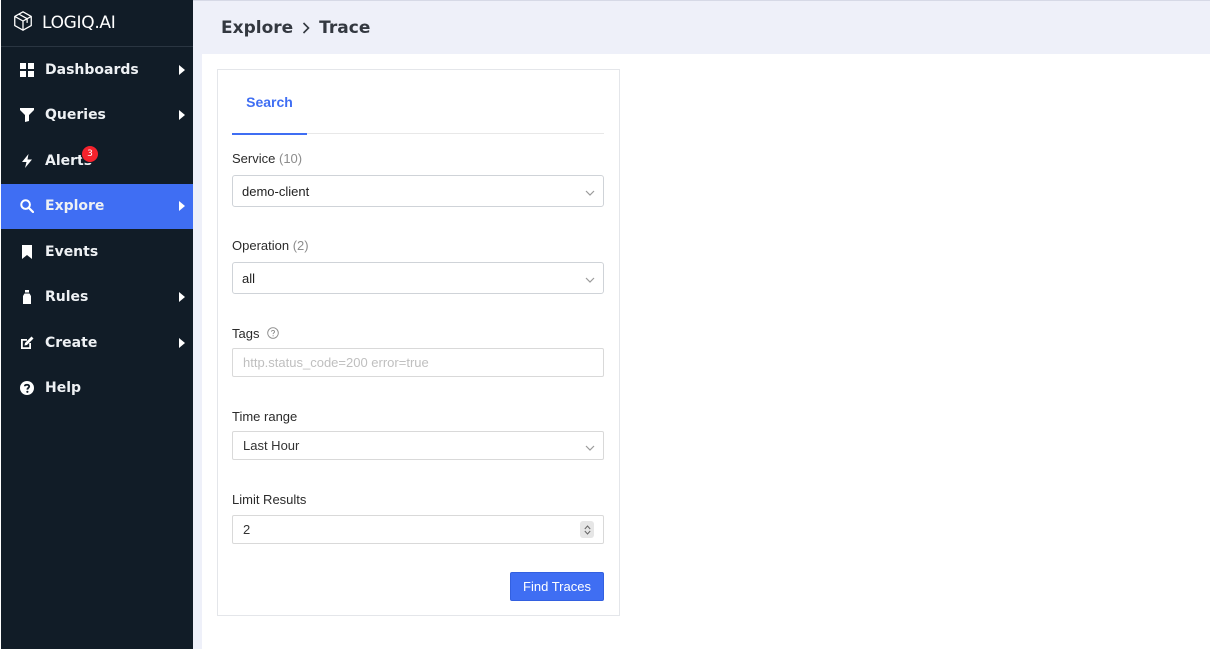  What do you see at coordinates (97, 298) in the screenshot?
I see `sidebar-item-rules: Rules` at bounding box center [97, 298].